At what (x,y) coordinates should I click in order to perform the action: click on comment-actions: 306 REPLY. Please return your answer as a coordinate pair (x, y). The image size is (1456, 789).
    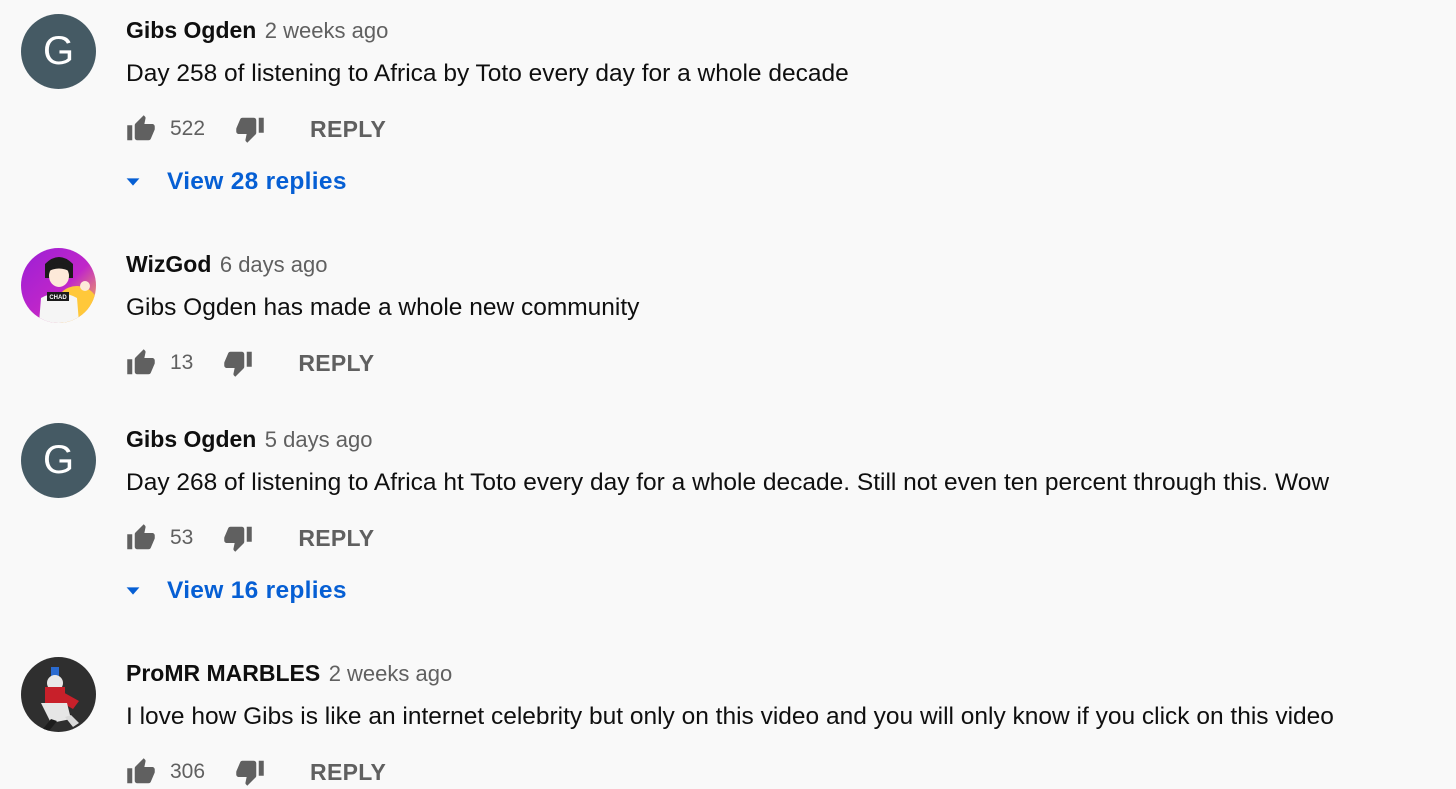
    Looking at the image, I should click on (256, 772).